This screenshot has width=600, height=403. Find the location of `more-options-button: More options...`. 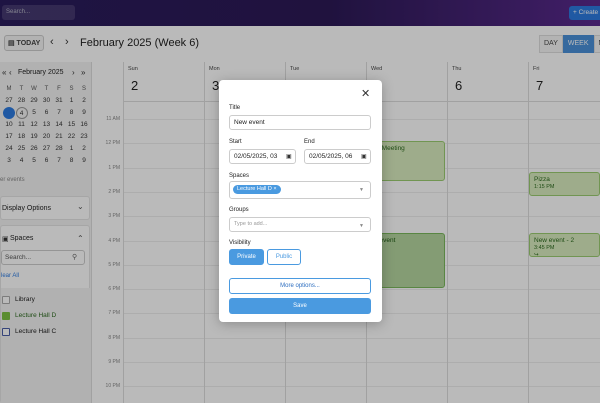

more-options-button: More options... is located at coordinates (300, 286).